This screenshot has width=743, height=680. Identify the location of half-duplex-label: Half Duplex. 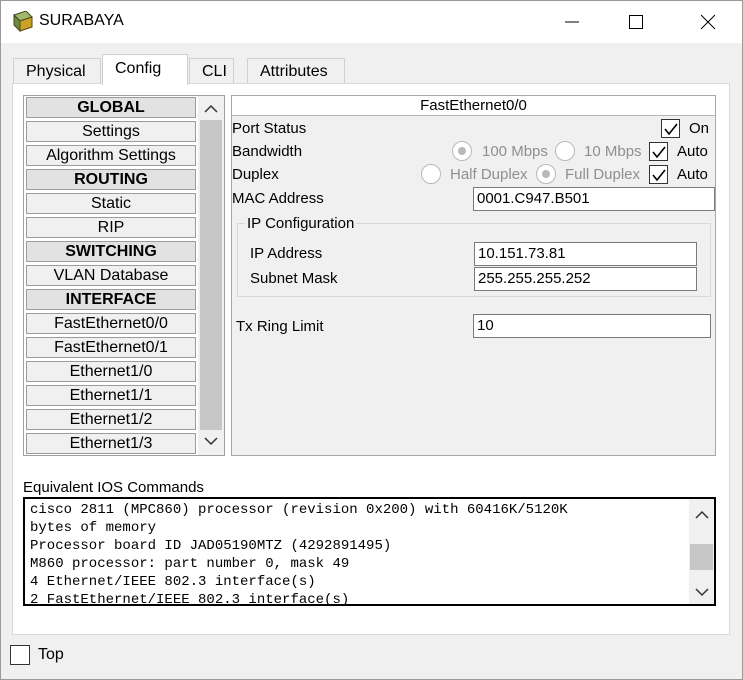
(489, 174).